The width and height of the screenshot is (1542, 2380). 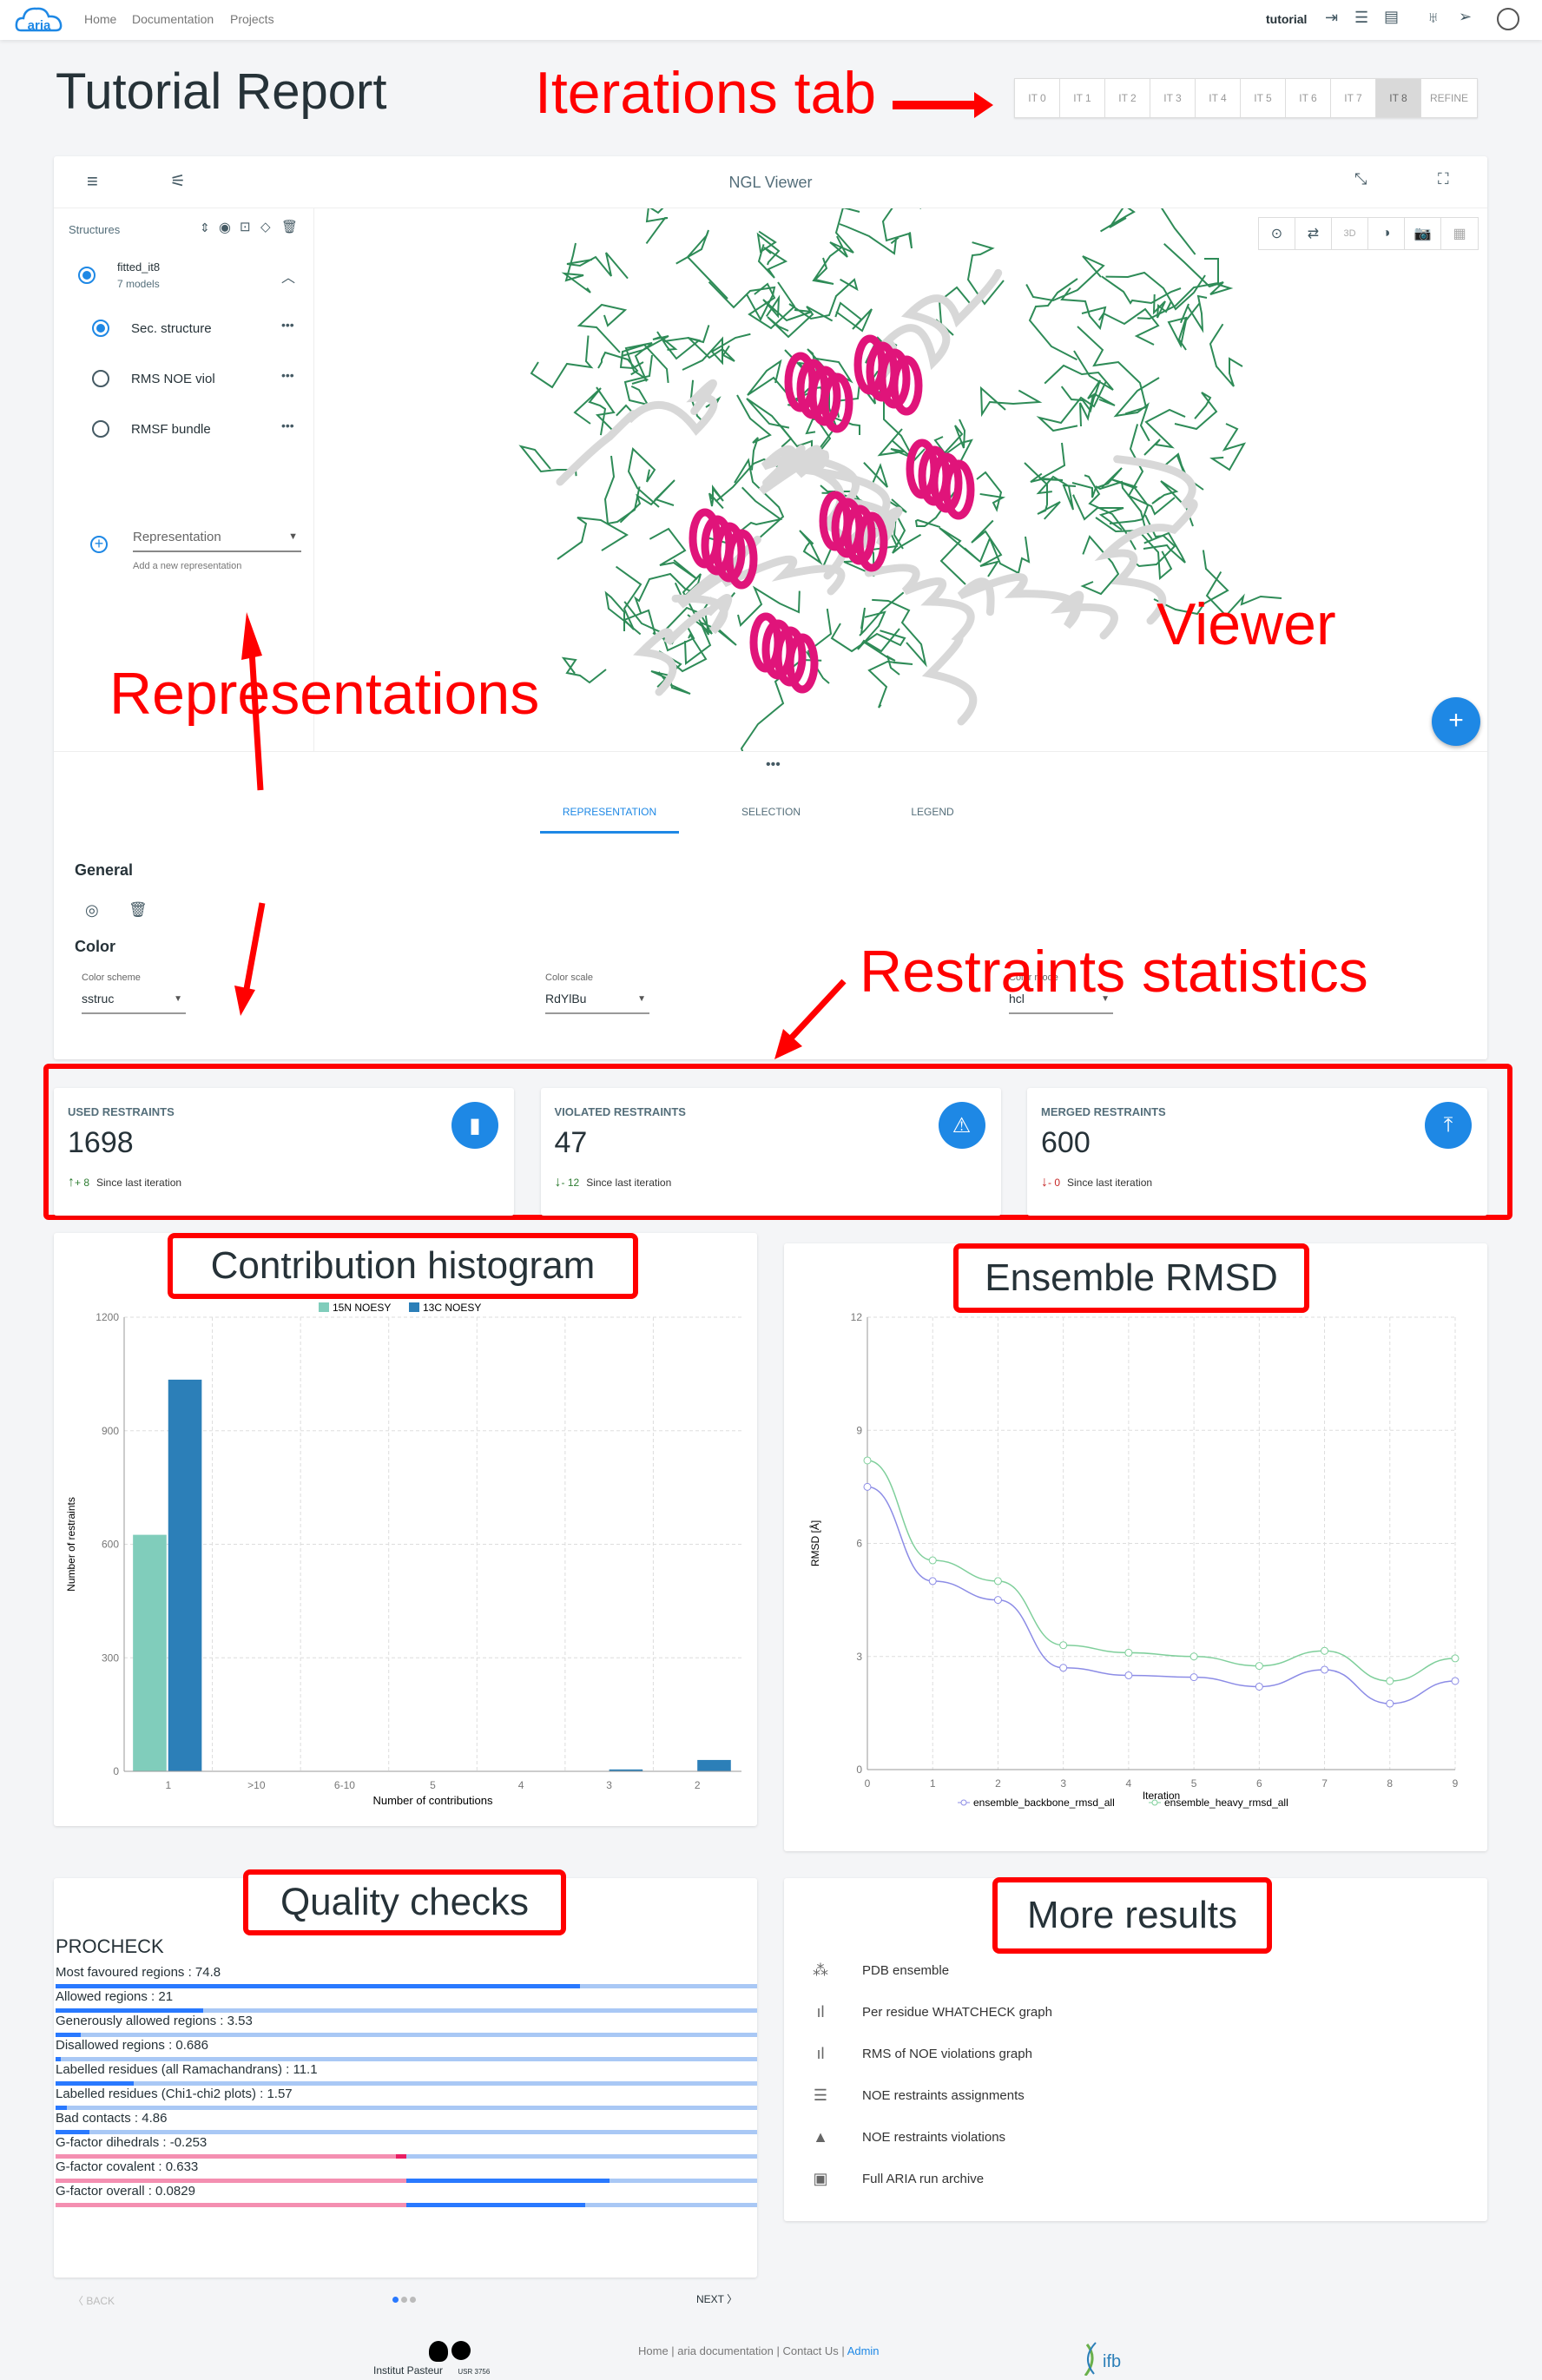 What do you see at coordinates (293, 536) in the screenshot?
I see `dropdown-arrow-icon: ▼` at bounding box center [293, 536].